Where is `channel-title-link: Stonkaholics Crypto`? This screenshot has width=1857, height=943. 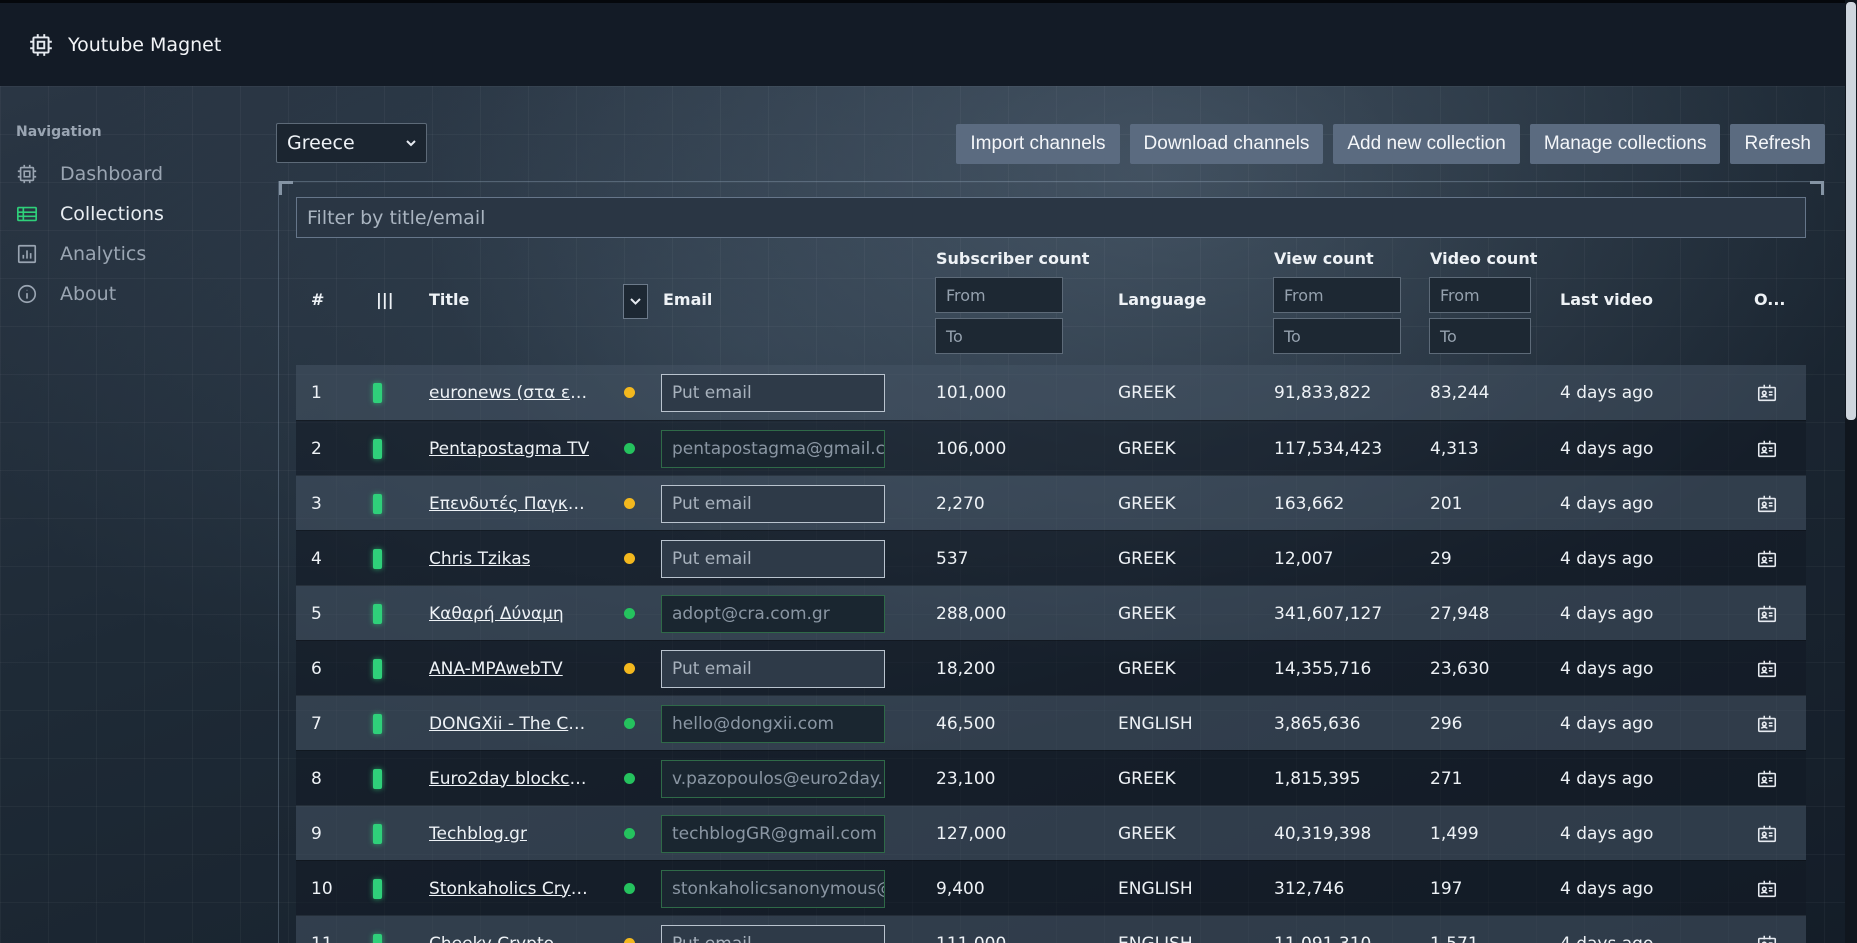 channel-title-link: Stonkaholics Crypto is located at coordinates (512, 889).